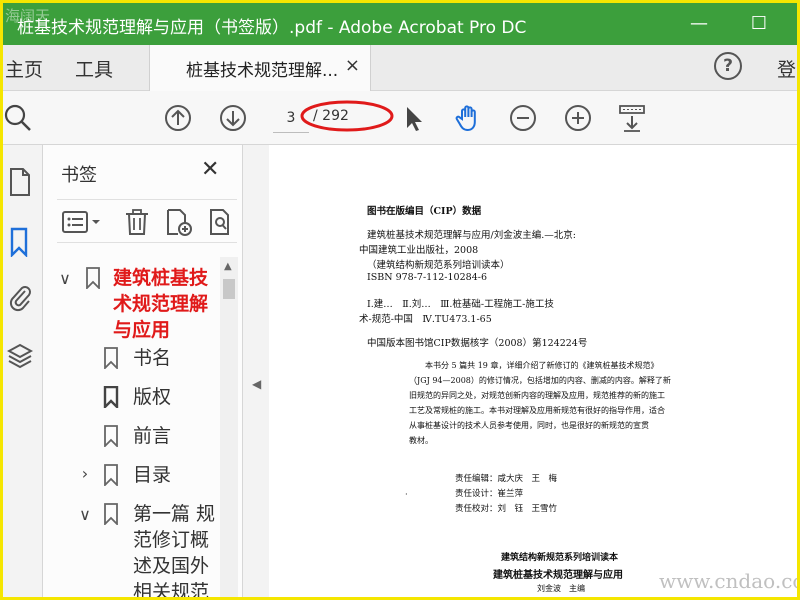  What do you see at coordinates (561, 588) in the screenshot?
I see `editor-line: 刘金波 主编` at bounding box center [561, 588].